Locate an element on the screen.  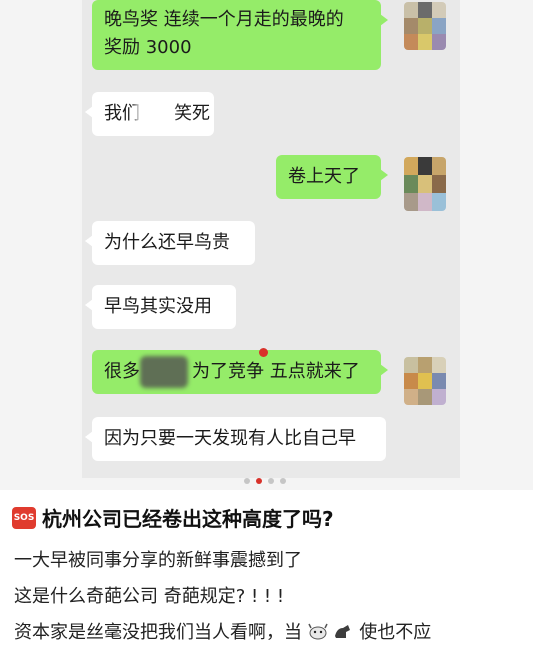
message-text: 很多 is located at coordinates (122, 371).